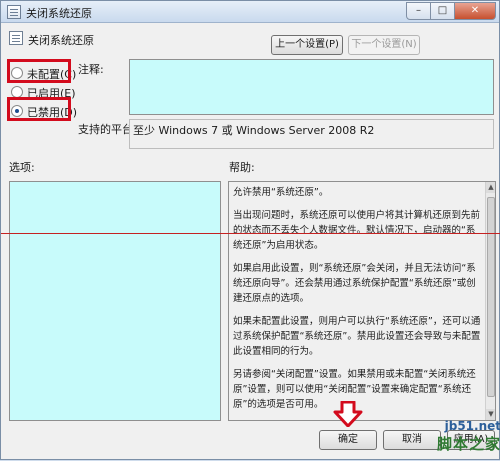 The height and width of the screenshot is (461, 500). I want to click on apply-button: 应用(A), so click(471, 440).